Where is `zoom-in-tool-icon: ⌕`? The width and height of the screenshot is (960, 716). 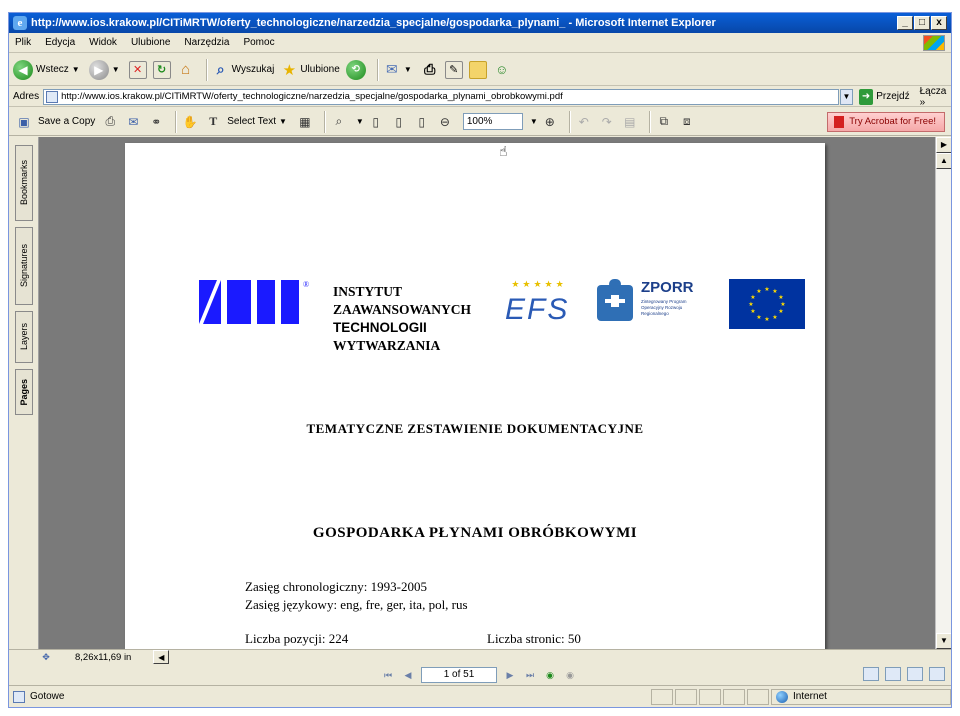 zoom-in-tool-icon: ⌕ is located at coordinates (339, 122).